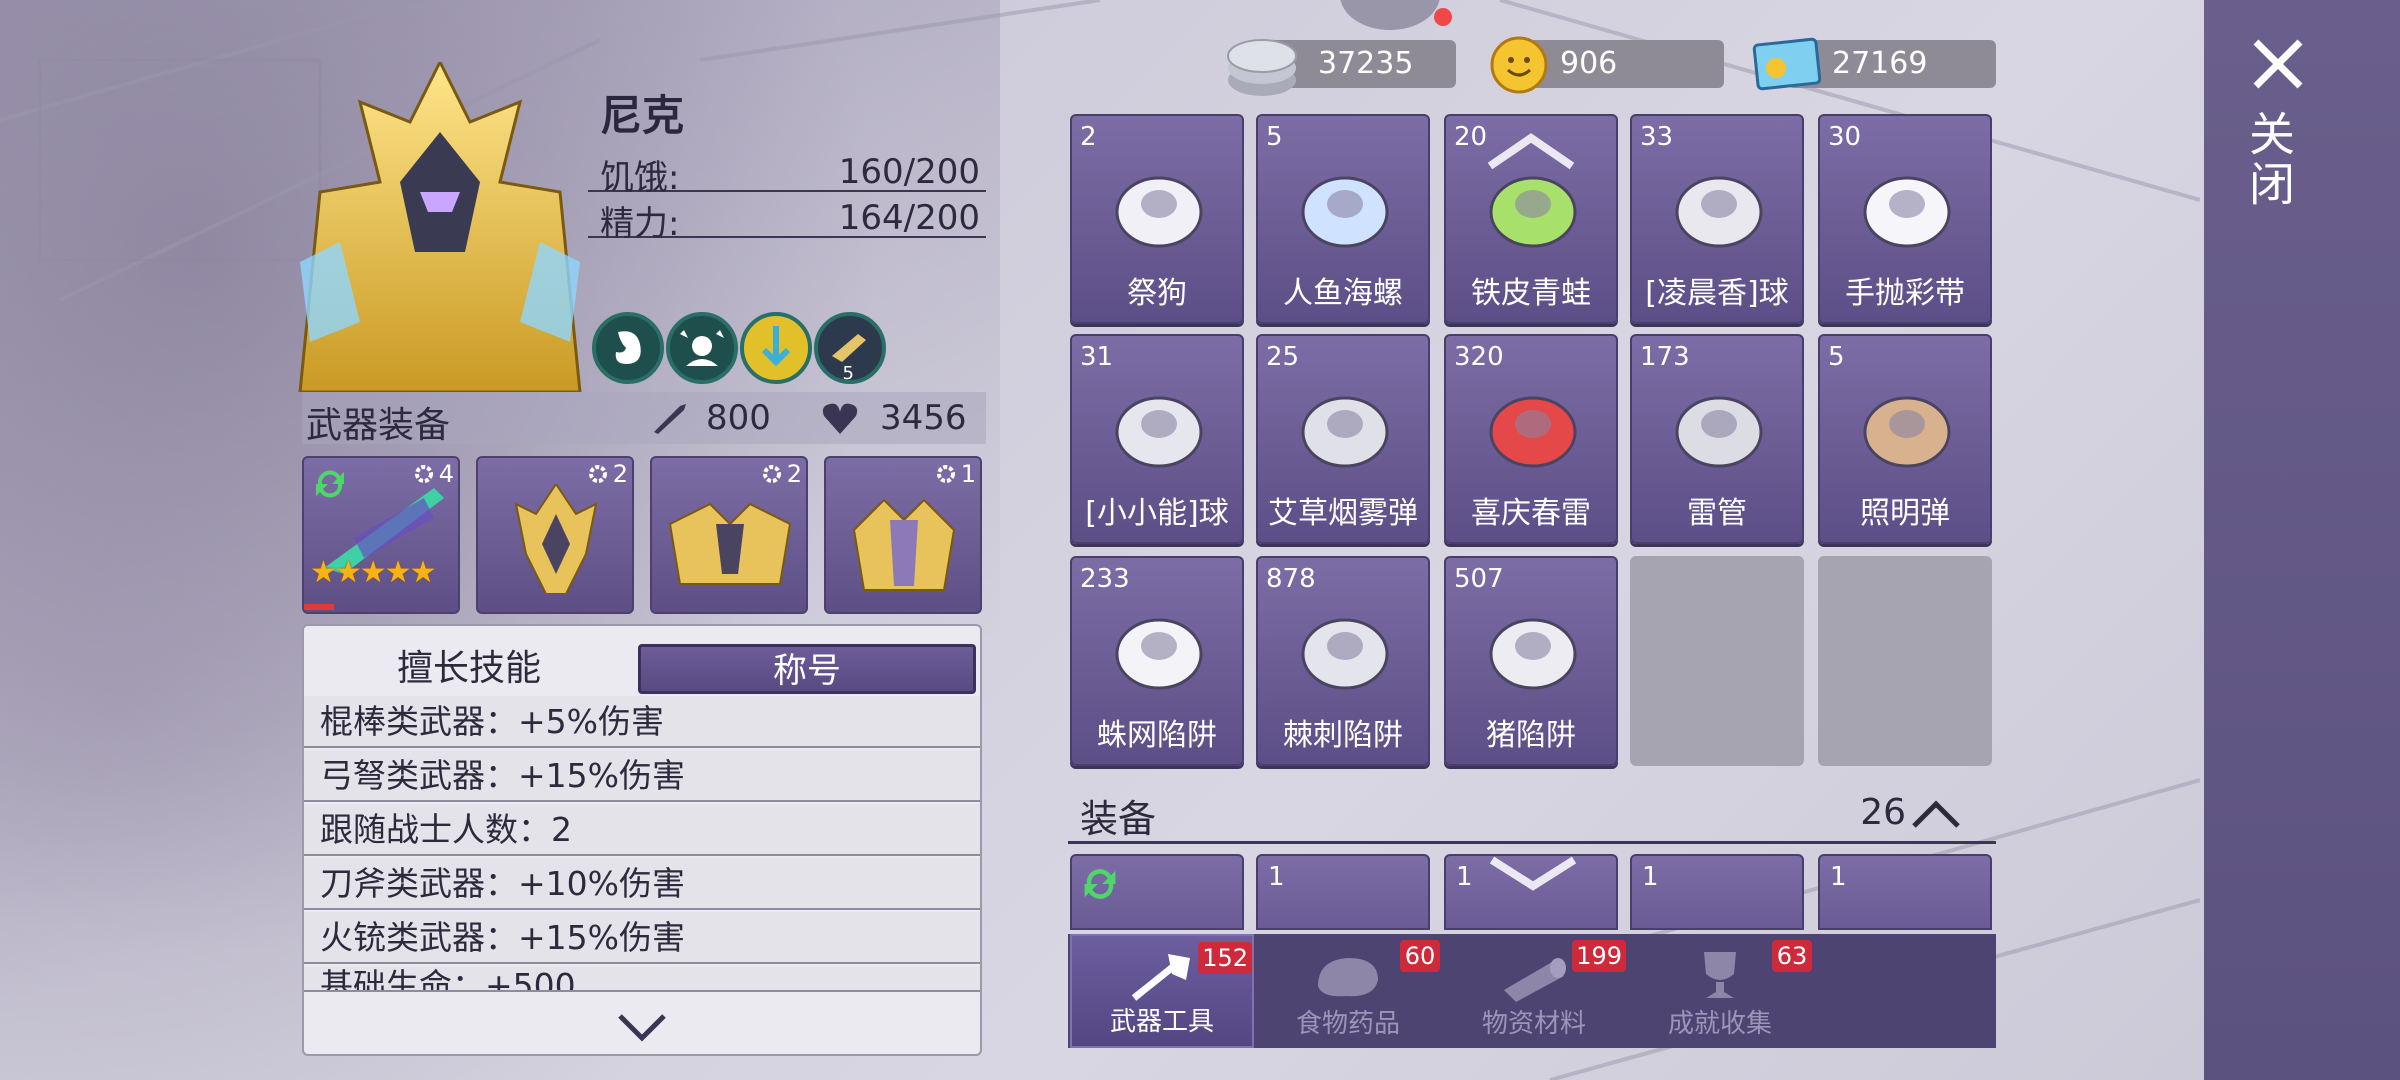 Image resolution: width=2400 pixels, height=1080 pixels. Describe the element at coordinates (1100, 884) in the screenshot. I see `refresh-icon` at that location.